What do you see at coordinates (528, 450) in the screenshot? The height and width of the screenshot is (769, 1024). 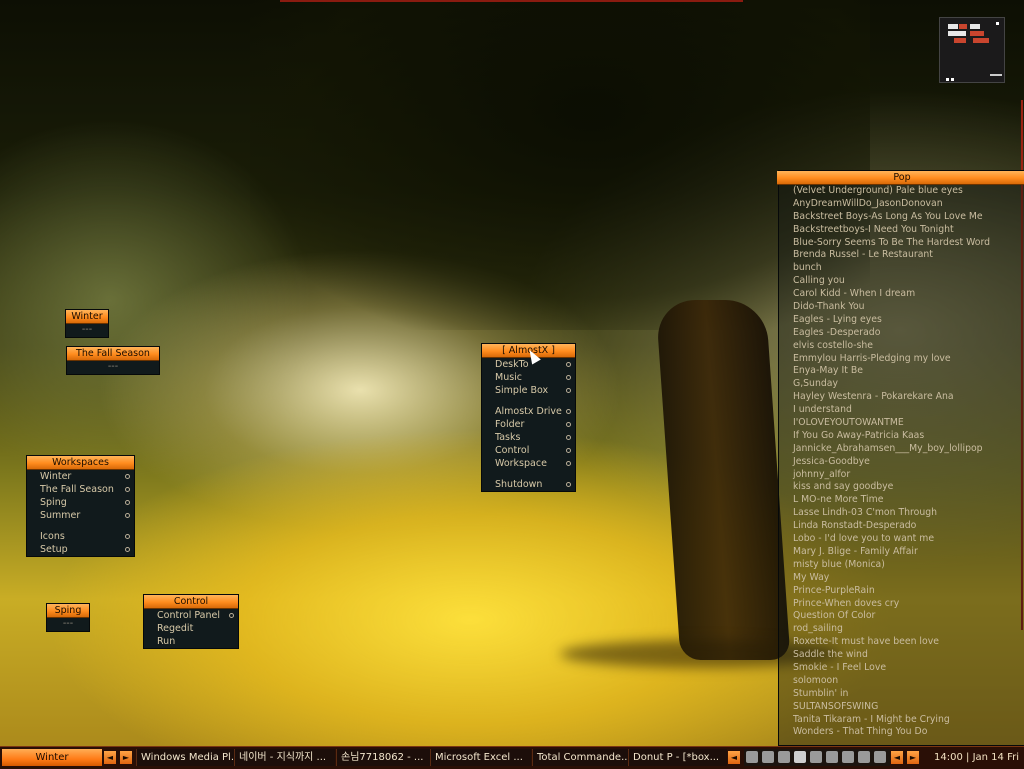 I see `root-item-control: Control` at bounding box center [528, 450].